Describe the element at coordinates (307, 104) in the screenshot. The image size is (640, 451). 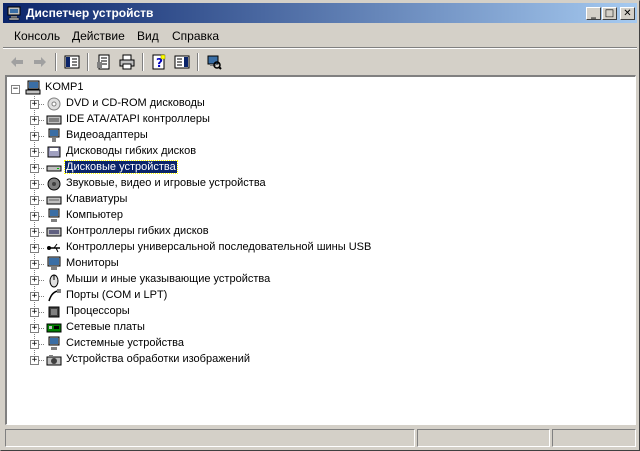
I see `tree-item: + DVD и CD-ROM дисководы` at that location.